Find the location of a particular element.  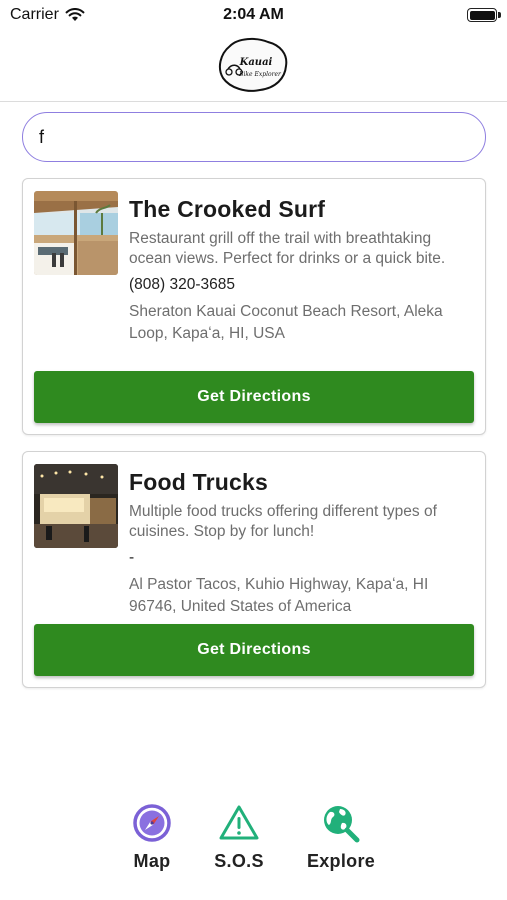

search-input is located at coordinates (254, 137).